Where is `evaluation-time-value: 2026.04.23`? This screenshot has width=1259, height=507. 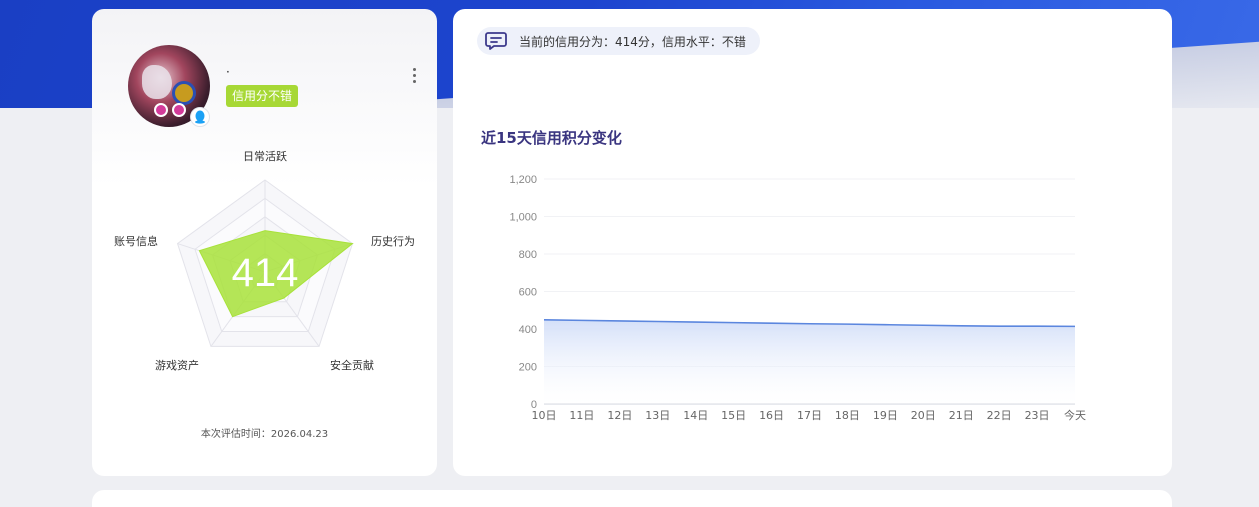
evaluation-time-value: 2026.04.23 is located at coordinates (299, 434).